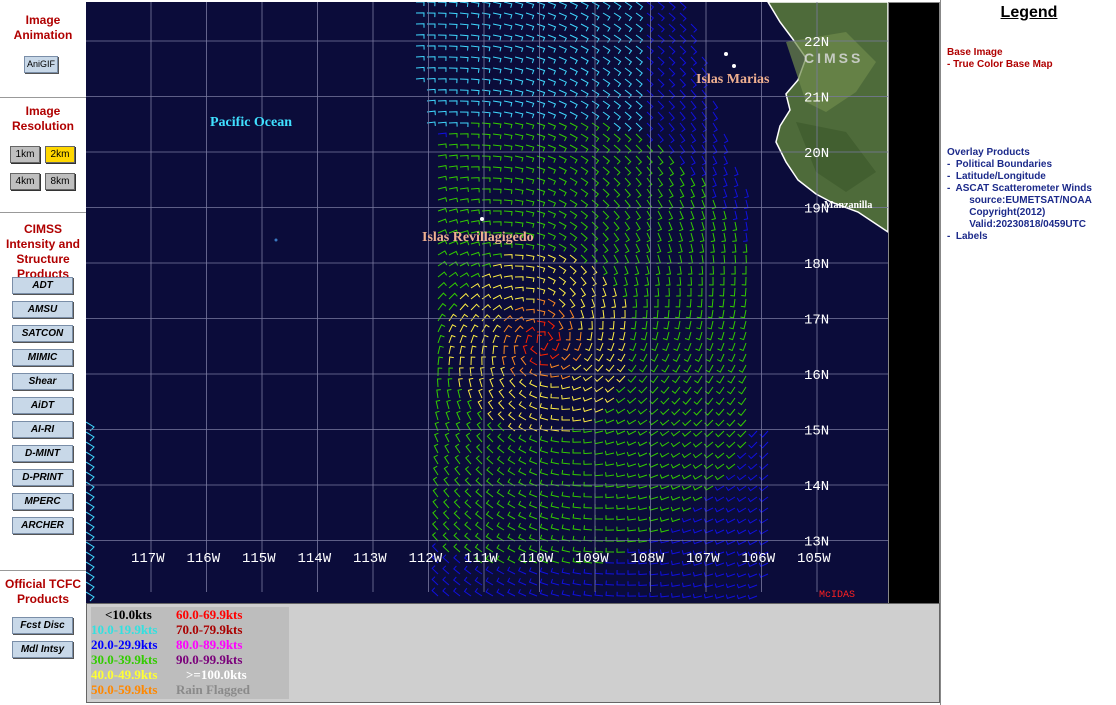 Image resolution: width=1116 pixels, height=705 pixels. What do you see at coordinates (42, 429) in the screenshot?
I see `ai-ri-button: AI-RI` at bounding box center [42, 429].